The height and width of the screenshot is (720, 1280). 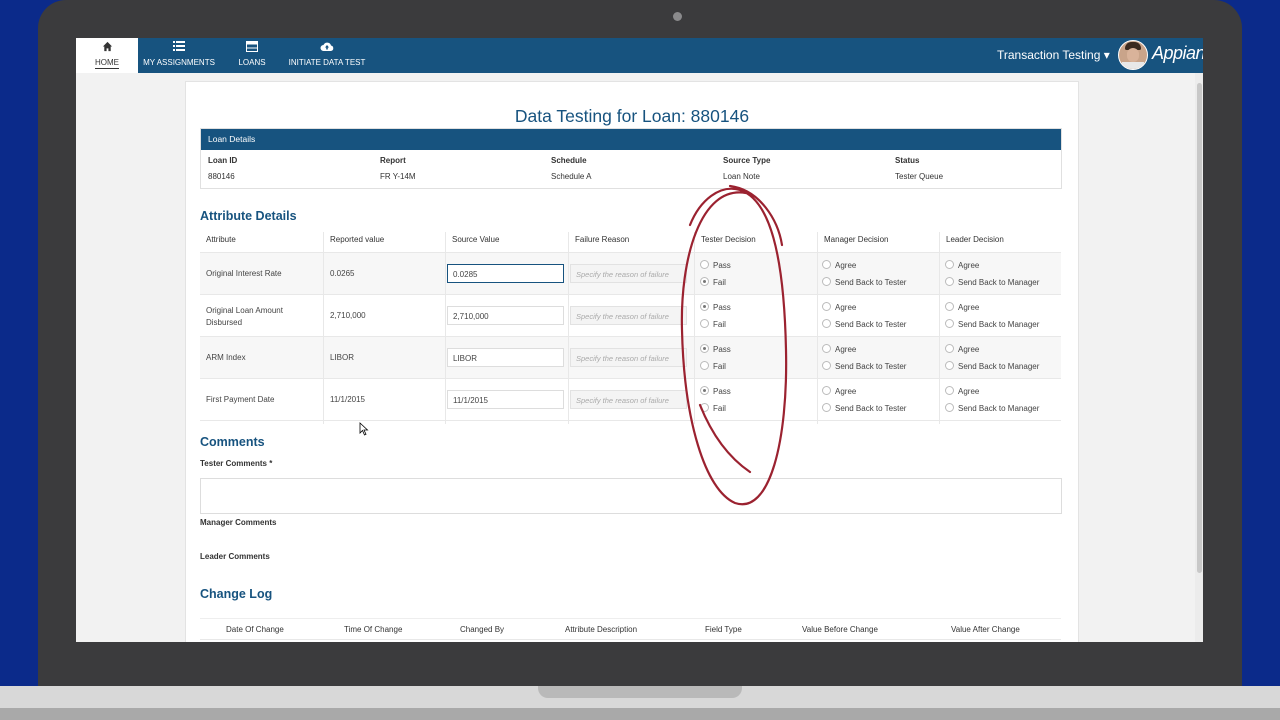 I want to click on nav-initiate-data-test-label: INITIATE DATA TEST, so click(x=327, y=62).